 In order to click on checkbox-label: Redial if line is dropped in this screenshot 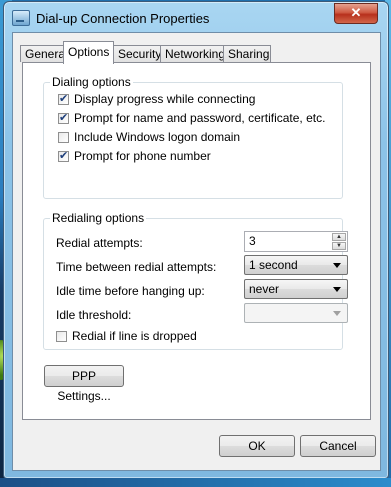, I will do `click(134, 336)`.